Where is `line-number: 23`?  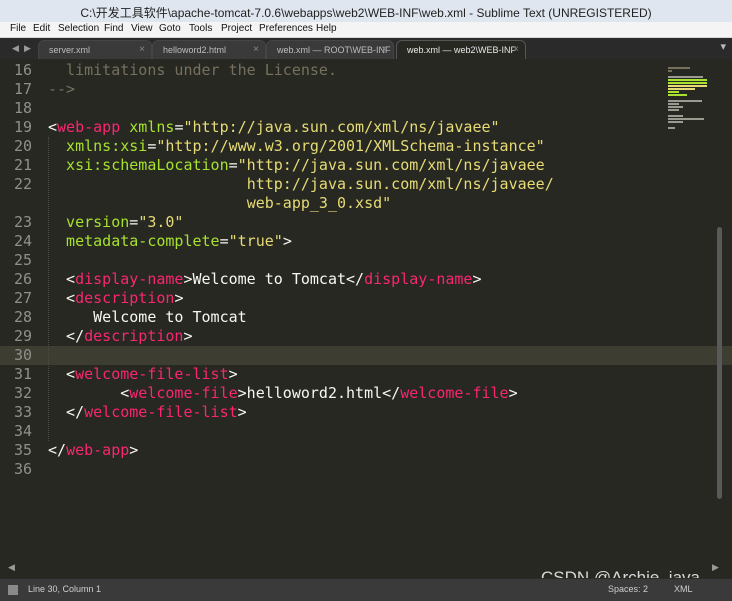 line-number: 23 is located at coordinates (22, 222).